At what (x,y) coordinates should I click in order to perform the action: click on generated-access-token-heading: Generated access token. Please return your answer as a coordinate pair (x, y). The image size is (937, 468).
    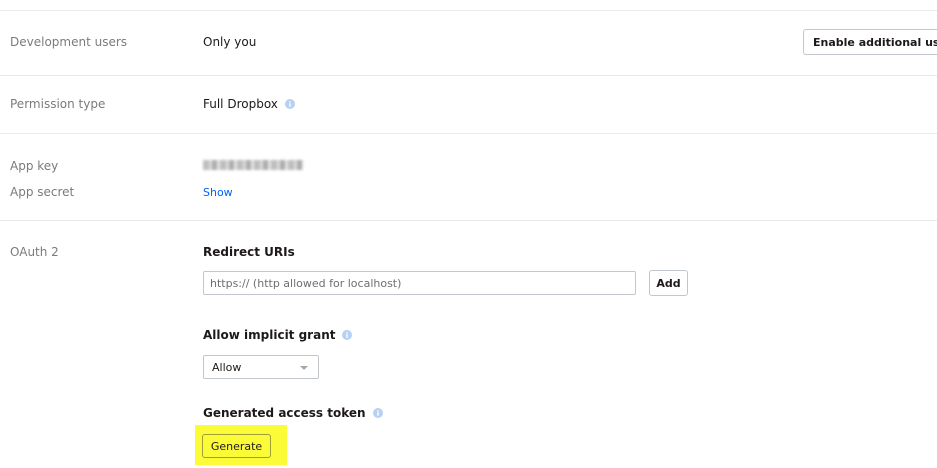
    Looking at the image, I should click on (293, 413).